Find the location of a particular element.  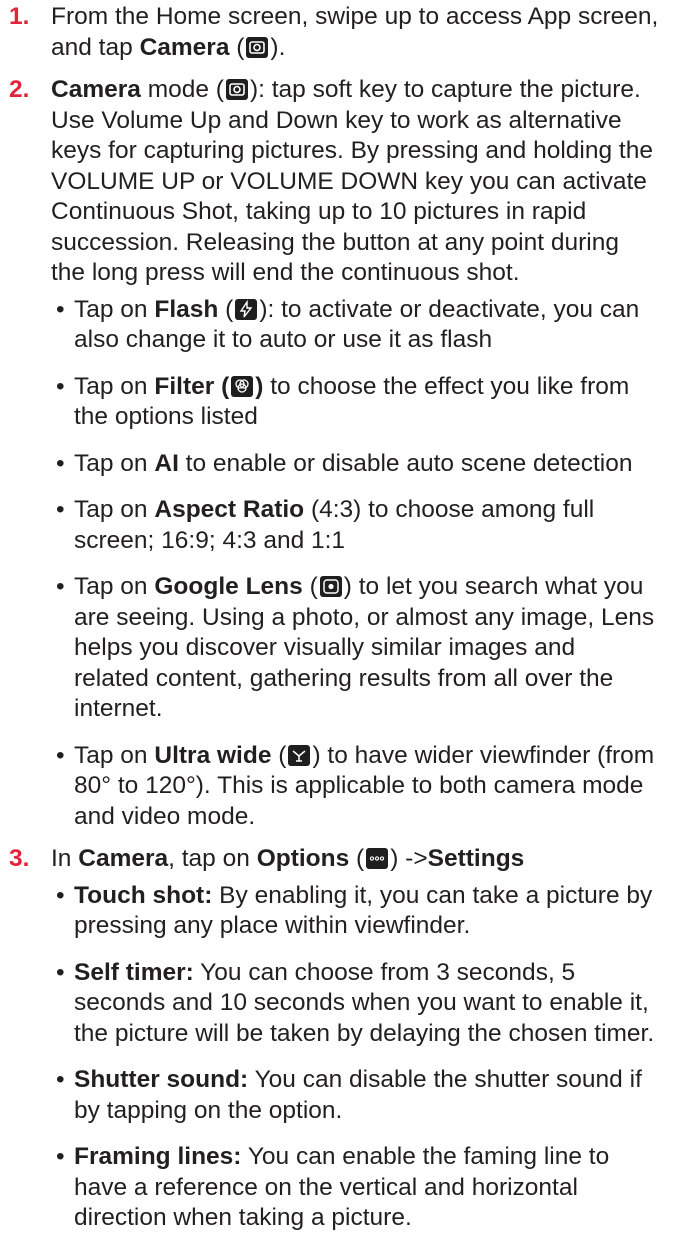

step-text: In Camera, tap on Options () ->Settings is located at coordinates (288, 858).